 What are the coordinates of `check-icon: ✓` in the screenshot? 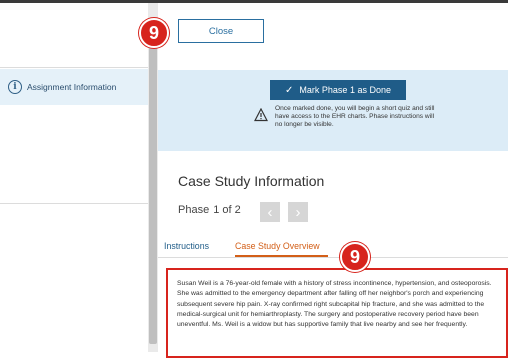 It's located at (289, 90).